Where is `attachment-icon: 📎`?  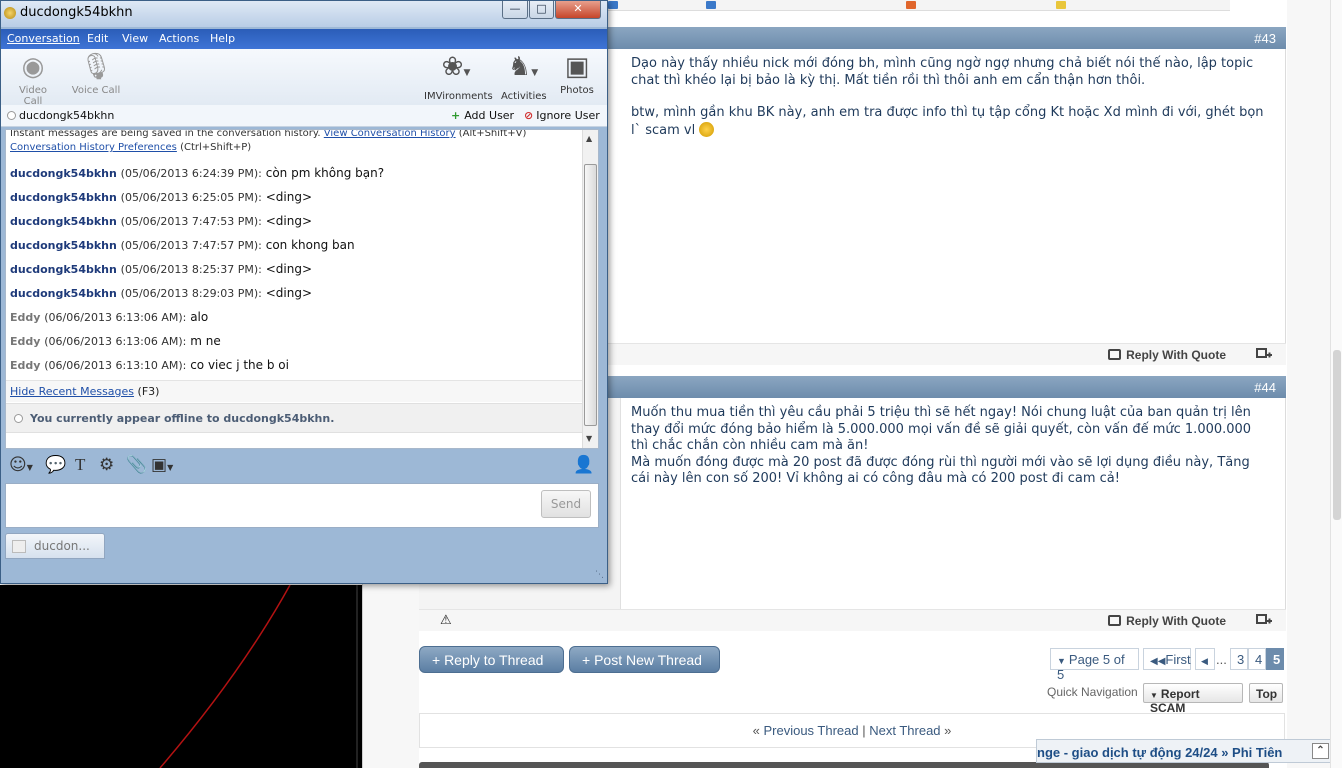
attachment-icon: 📎 is located at coordinates (136, 465).